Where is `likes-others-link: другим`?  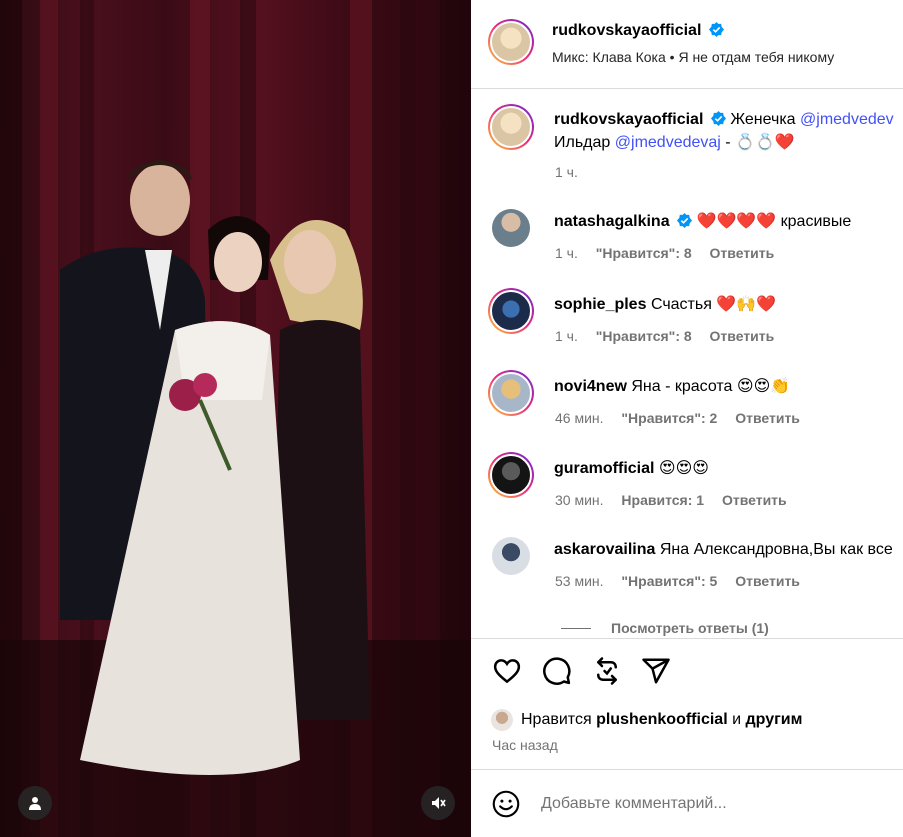 likes-others-link: другим is located at coordinates (773, 720).